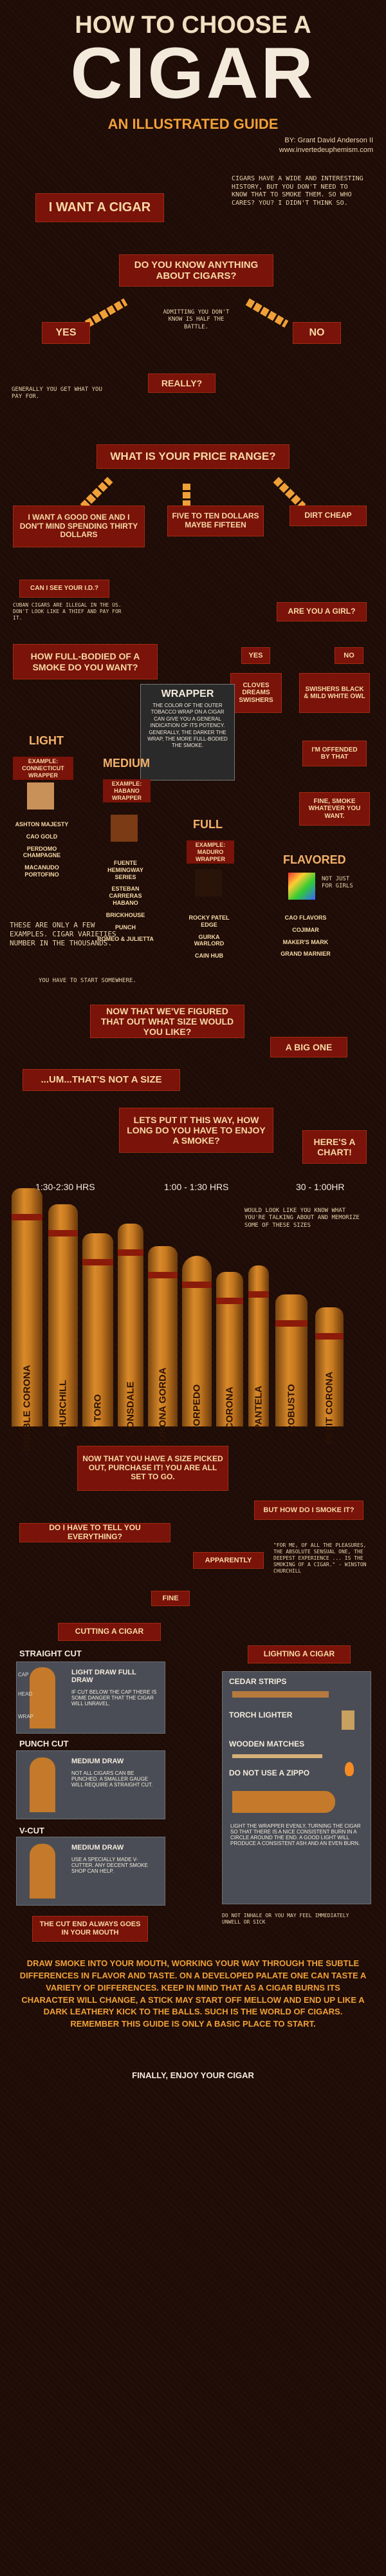 The image size is (386, 2576). What do you see at coordinates (209, 956) in the screenshot?
I see `full-item: CAIN HUB` at bounding box center [209, 956].